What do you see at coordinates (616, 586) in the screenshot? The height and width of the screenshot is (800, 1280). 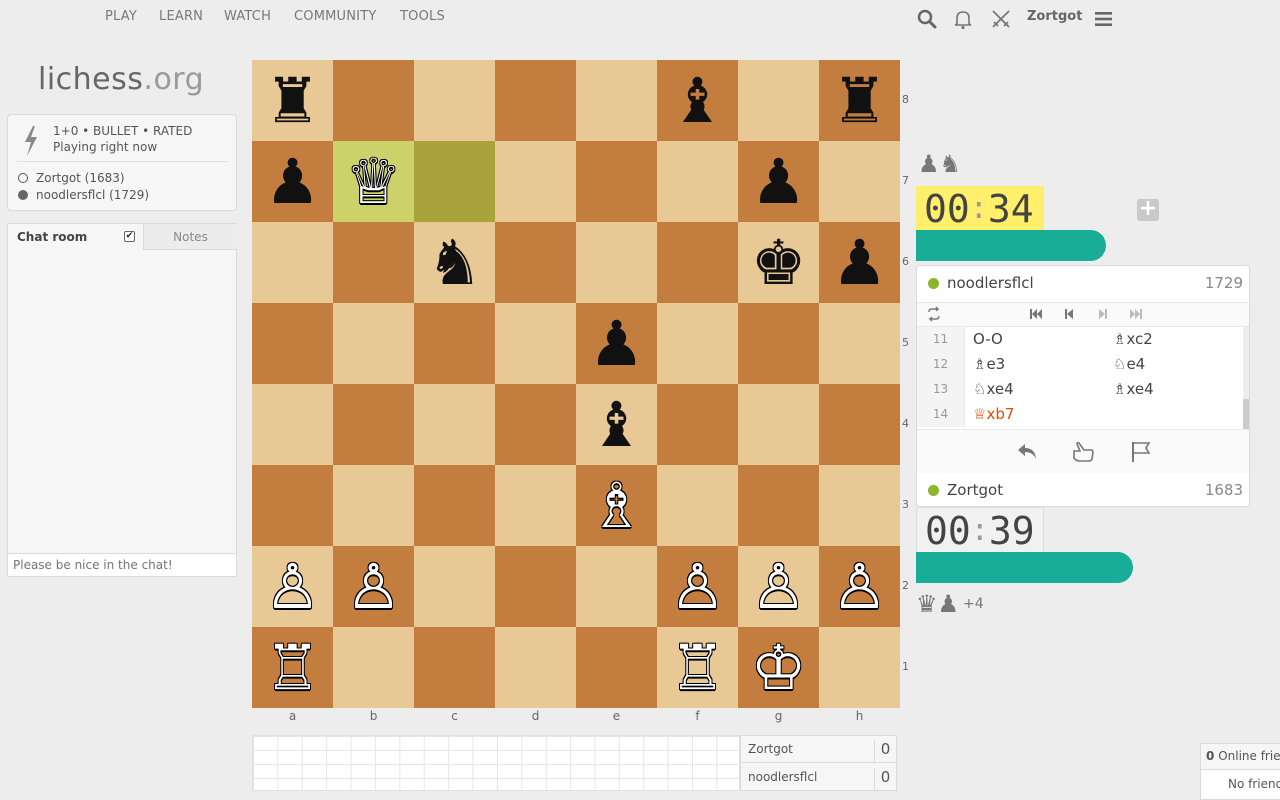 I see `square-e2` at bounding box center [616, 586].